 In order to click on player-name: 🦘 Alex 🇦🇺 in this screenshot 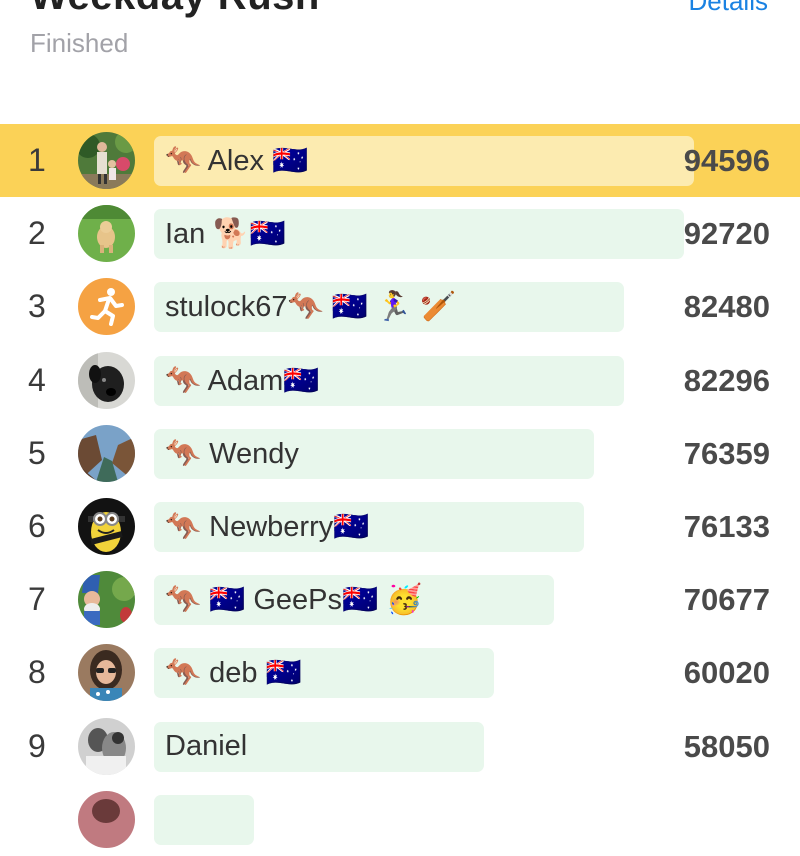, I will do `click(237, 161)`.